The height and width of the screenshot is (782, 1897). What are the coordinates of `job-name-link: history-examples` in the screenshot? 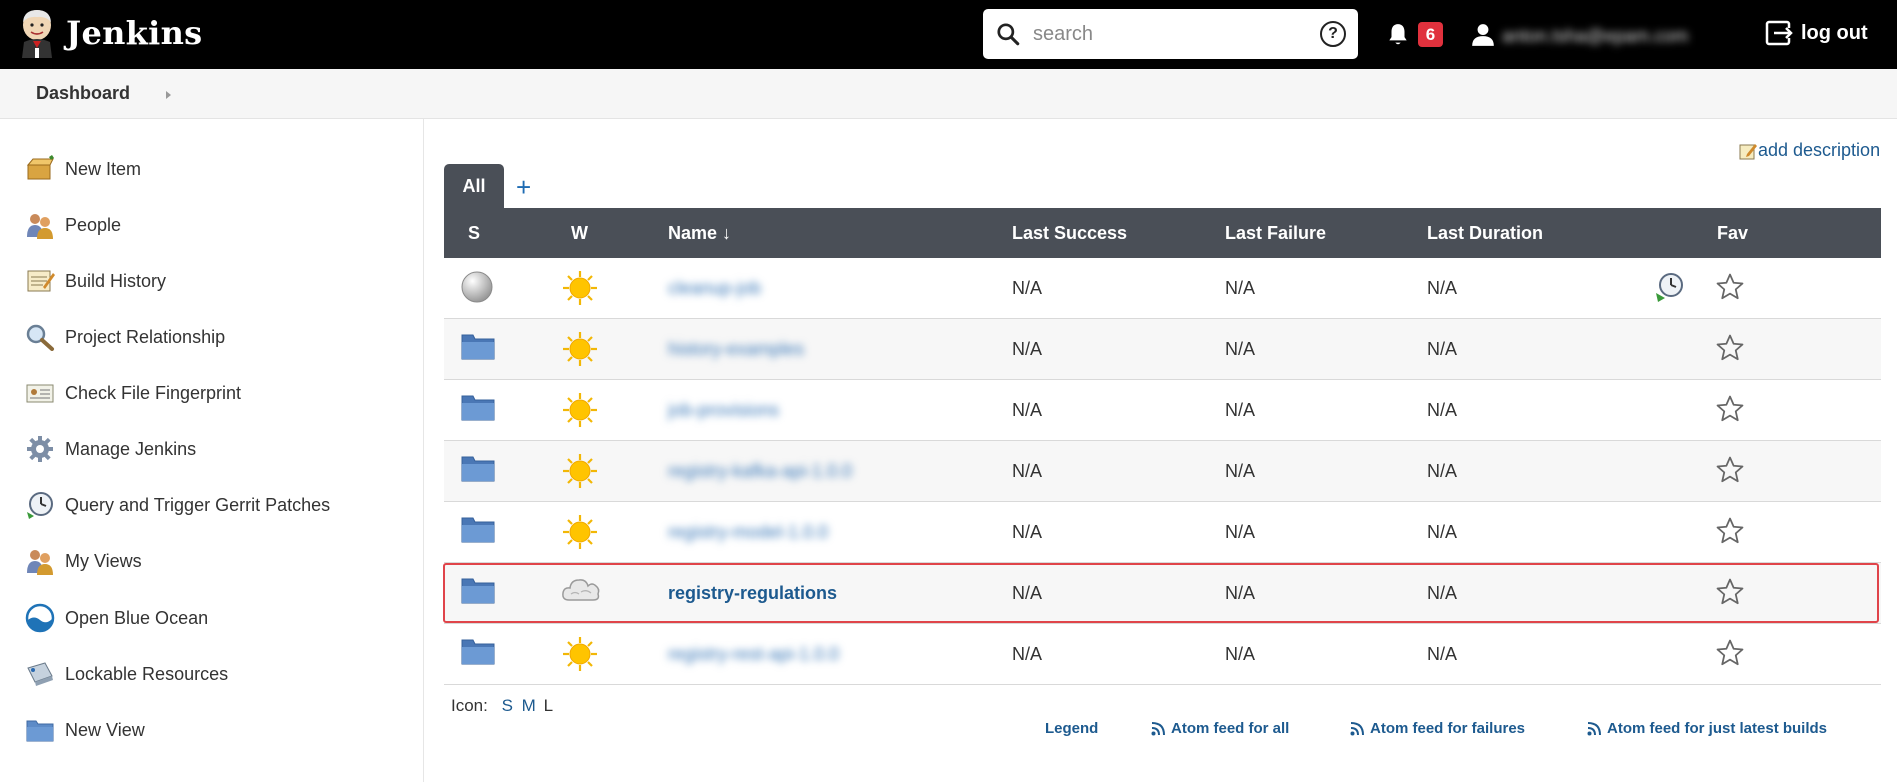 It's located at (736, 349).